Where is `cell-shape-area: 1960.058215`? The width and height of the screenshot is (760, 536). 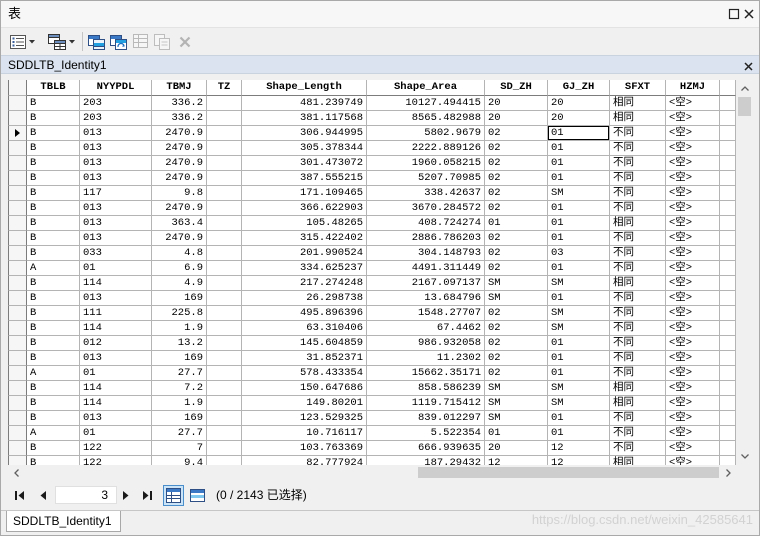
cell-shape-area: 1960.058215 is located at coordinates (426, 163).